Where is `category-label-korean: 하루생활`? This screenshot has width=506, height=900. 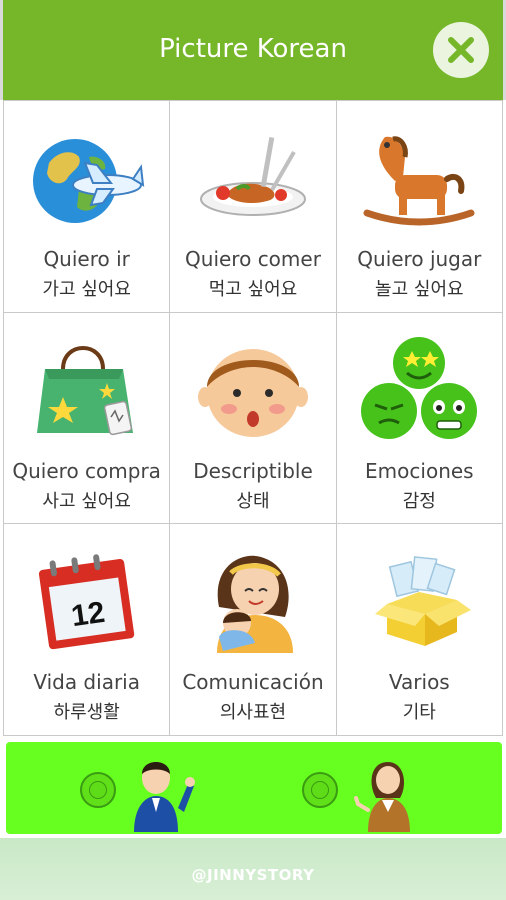 category-label-korean: 하루생활 is located at coordinates (86, 713).